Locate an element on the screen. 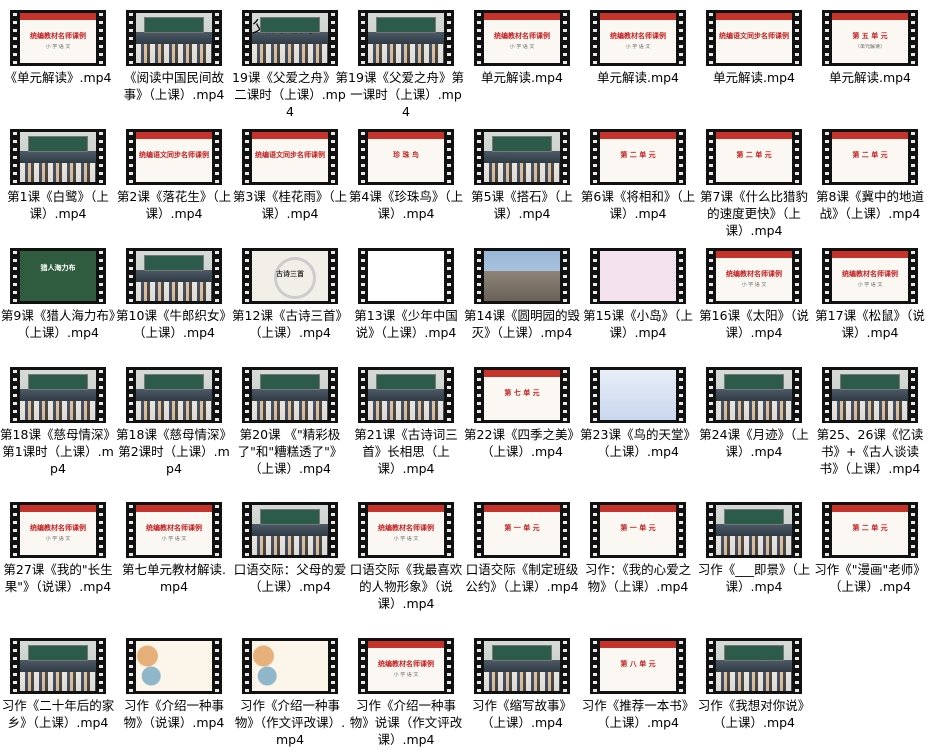 This screenshot has width=935, height=754. file-name-label: 19课《父爱之舟》第二课时（上课）.mp4 is located at coordinates (290, 94).